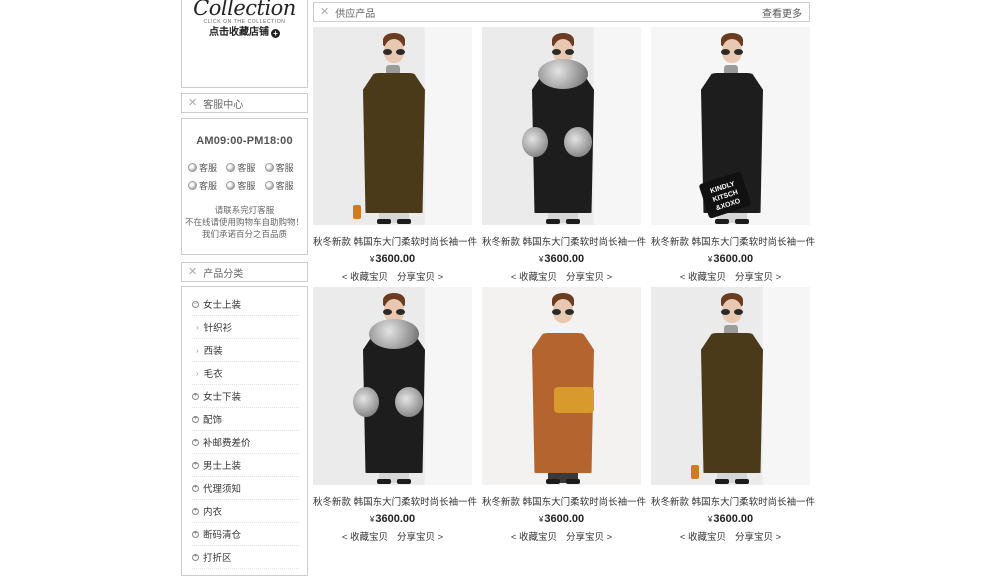 Image resolution: width=990 pixels, height=585 pixels. Describe the element at coordinates (245, 350) in the screenshot. I see `category-item: › 西装` at that location.